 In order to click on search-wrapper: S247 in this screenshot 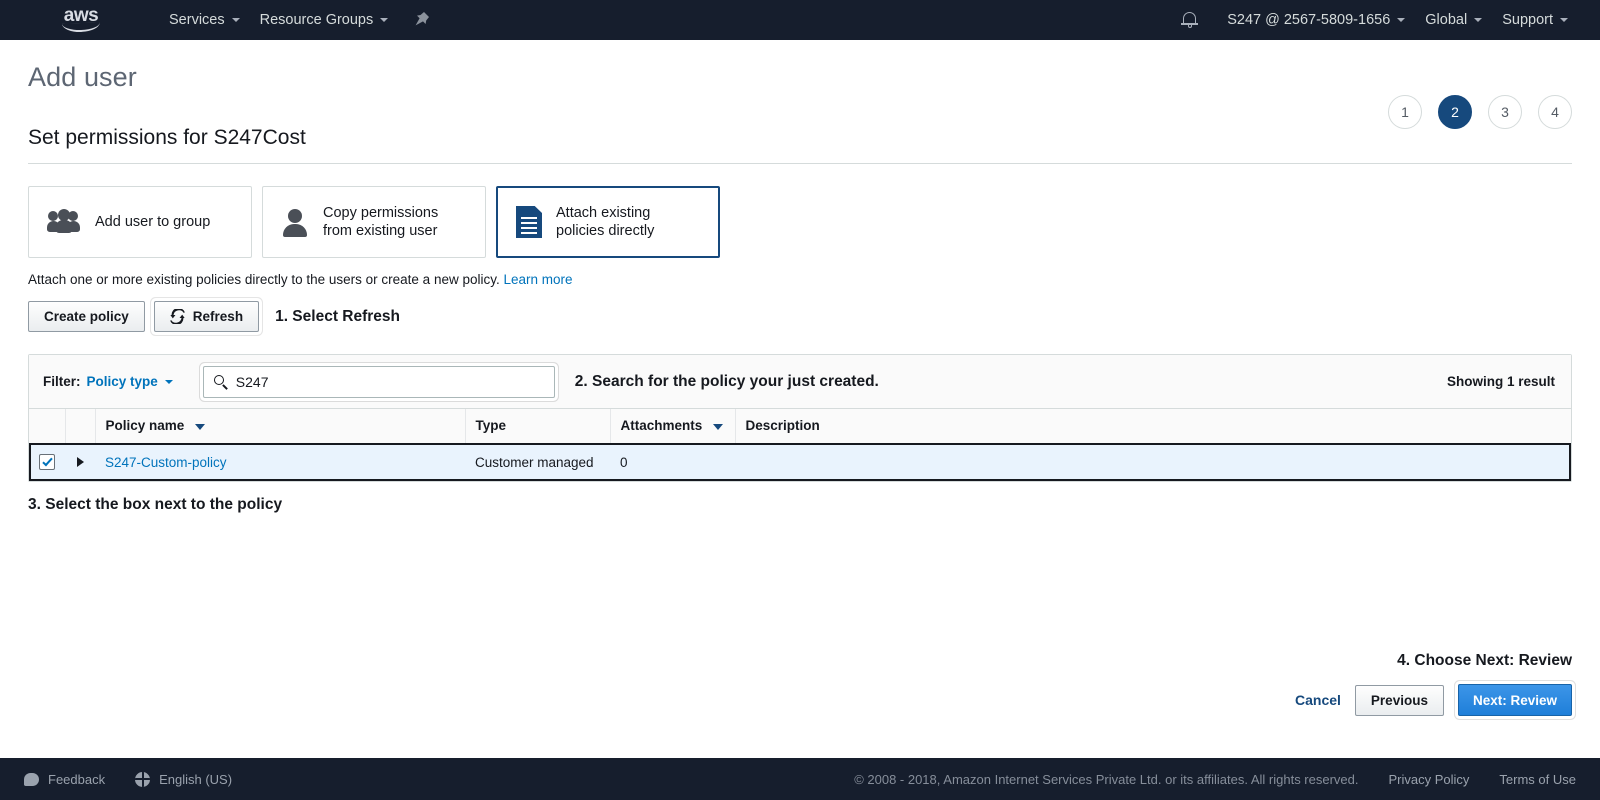, I will do `click(378, 381)`.